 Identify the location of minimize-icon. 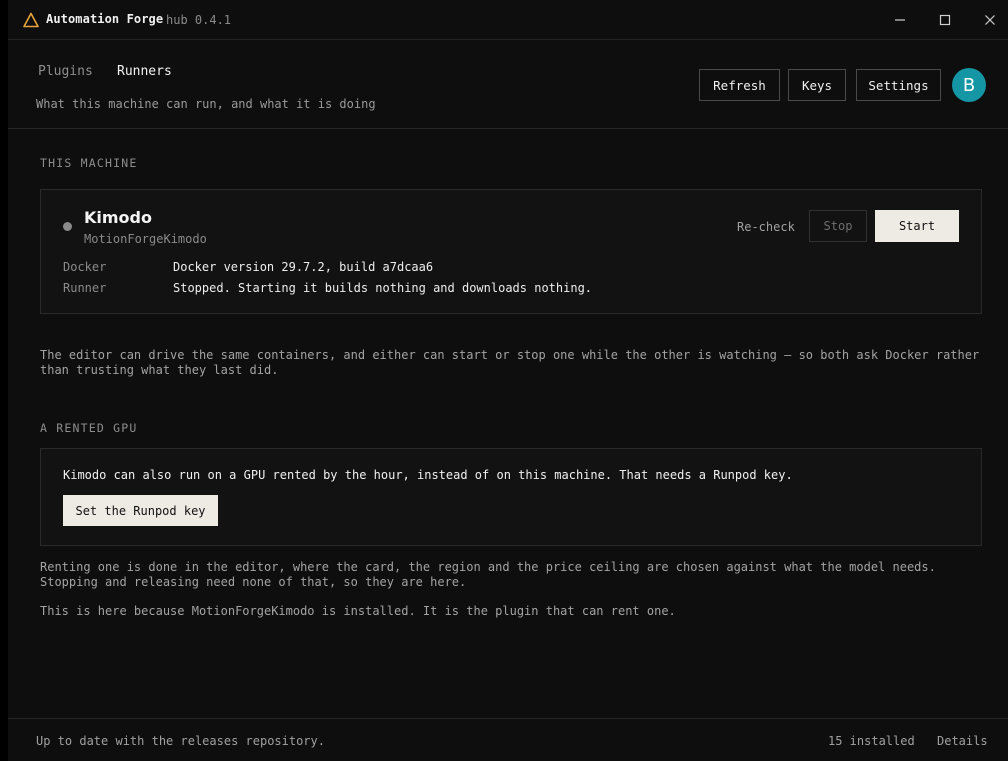
(900, 20).